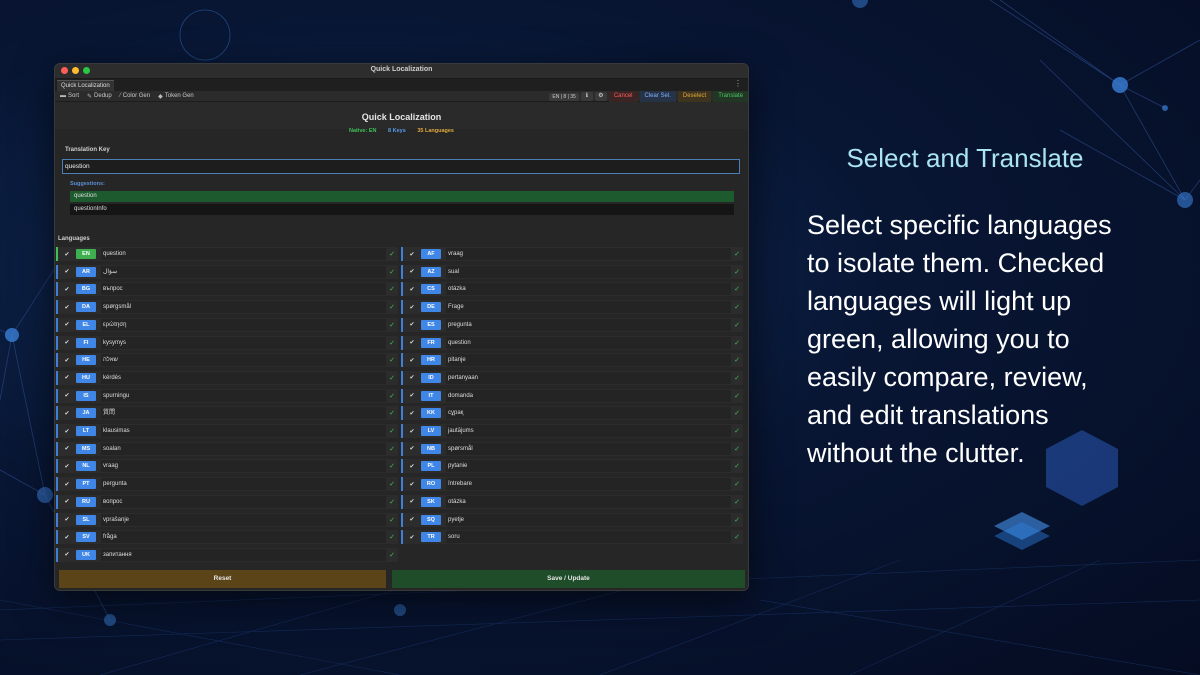 The image size is (1200, 675). What do you see at coordinates (243, 271) in the screenshot?
I see `translation-field: سؤال` at bounding box center [243, 271].